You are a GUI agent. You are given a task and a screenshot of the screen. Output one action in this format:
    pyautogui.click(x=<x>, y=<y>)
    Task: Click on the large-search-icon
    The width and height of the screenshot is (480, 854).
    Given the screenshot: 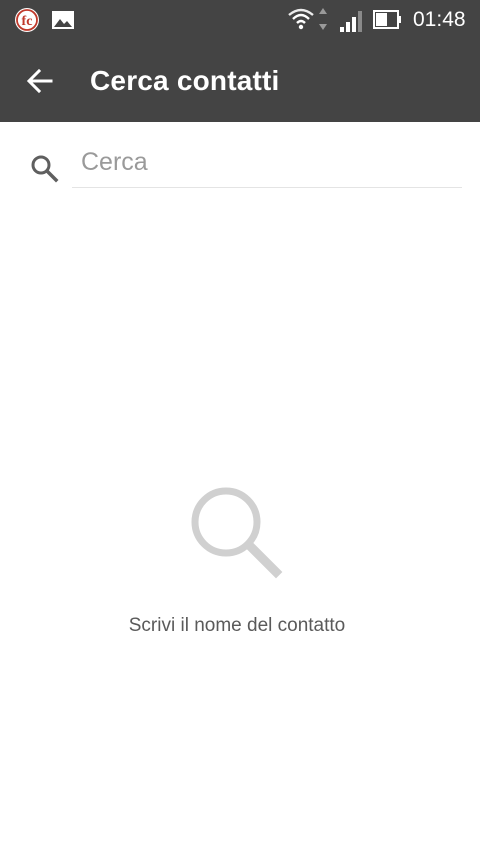 What is the action you would take?
    pyautogui.click(x=237, y=533)
    